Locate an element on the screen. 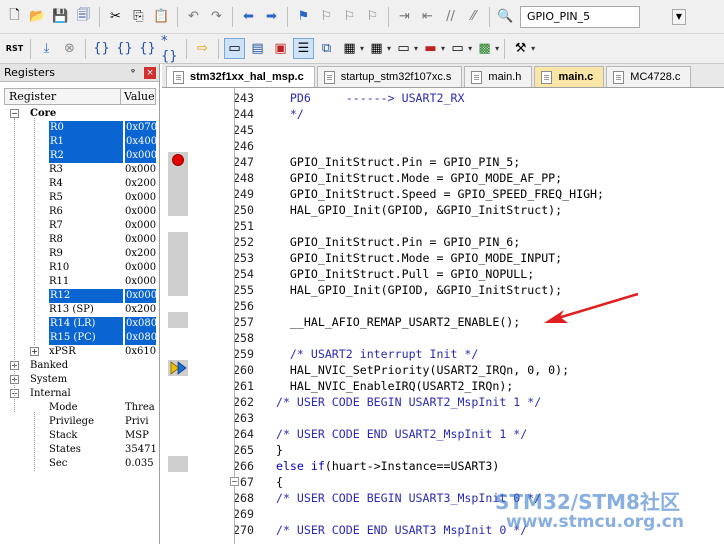  tree-node-system: + System is located at coordinates (80, 380).